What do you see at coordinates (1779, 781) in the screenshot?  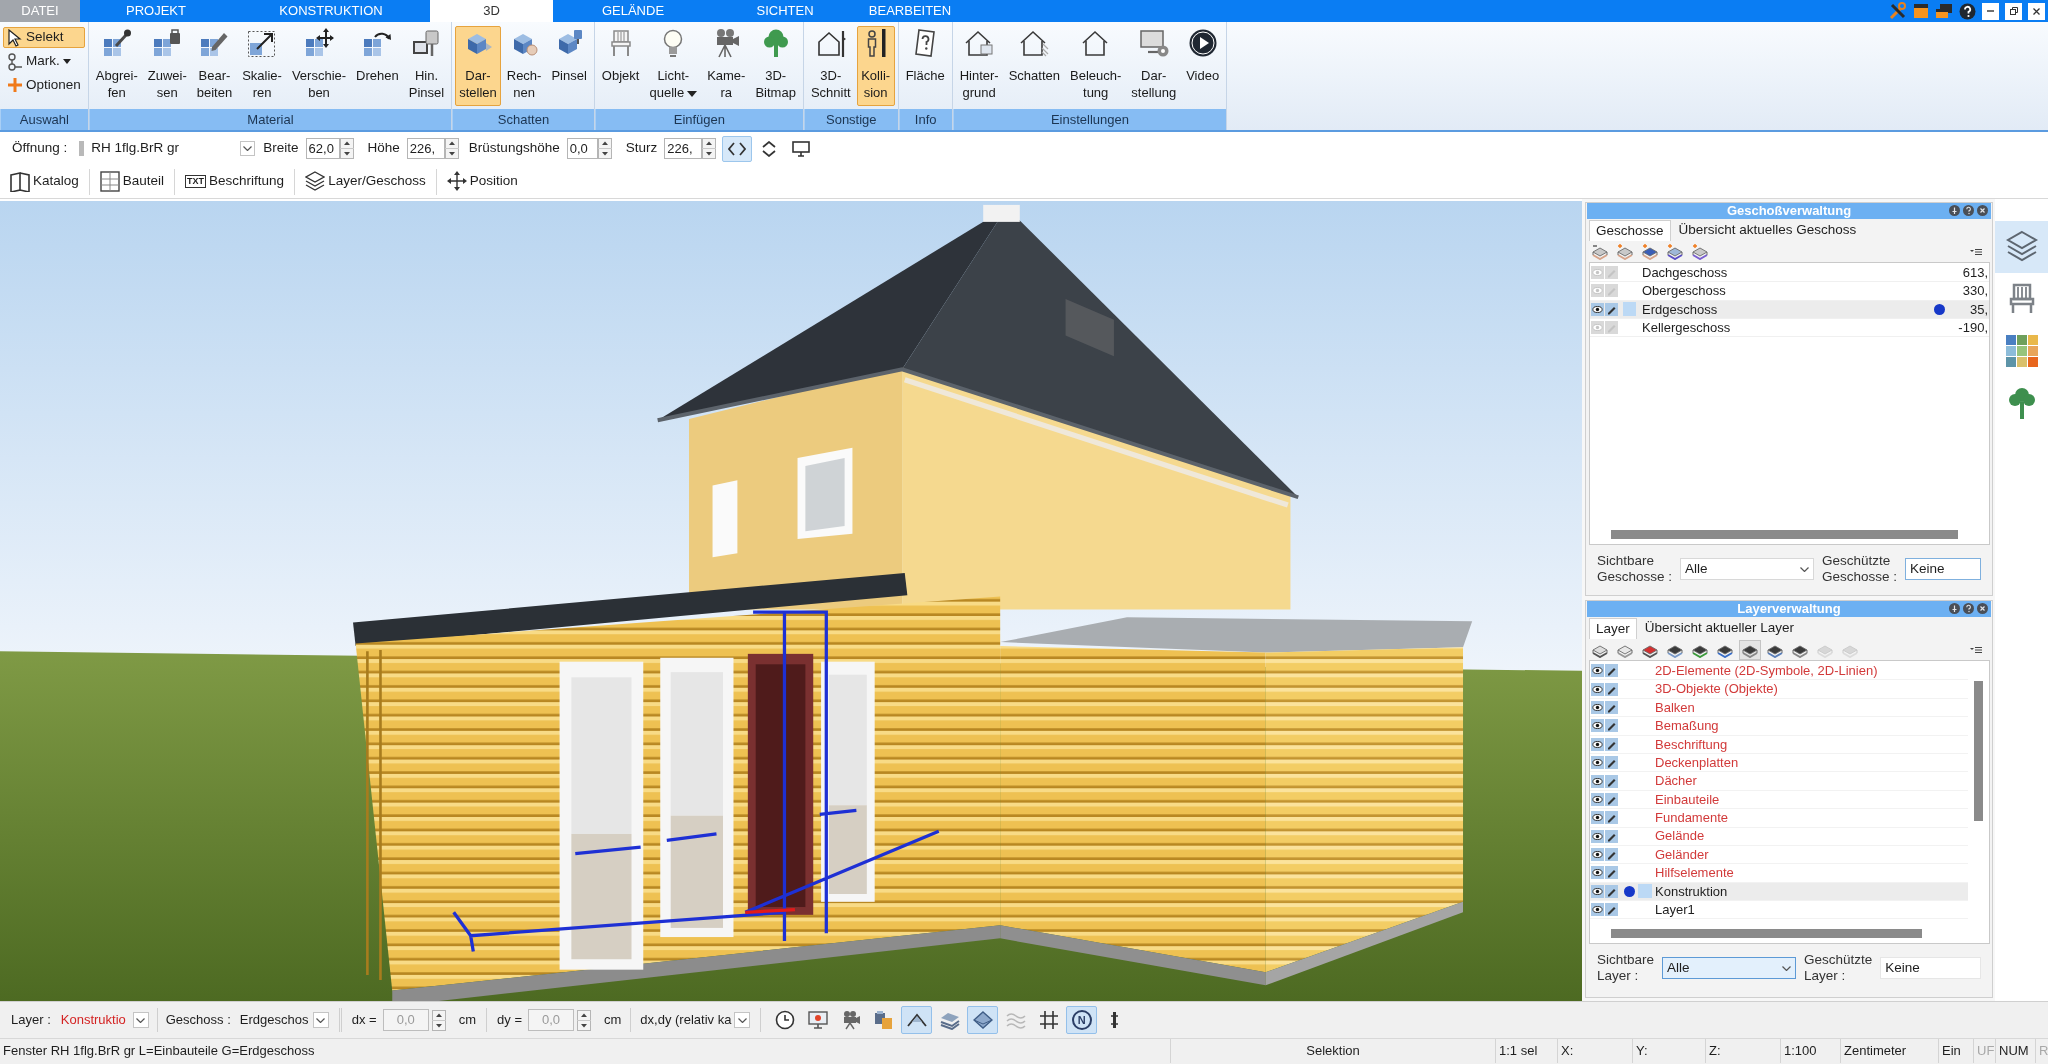 I see `layer-row: Dächer` at bounding box center [1779, 781].